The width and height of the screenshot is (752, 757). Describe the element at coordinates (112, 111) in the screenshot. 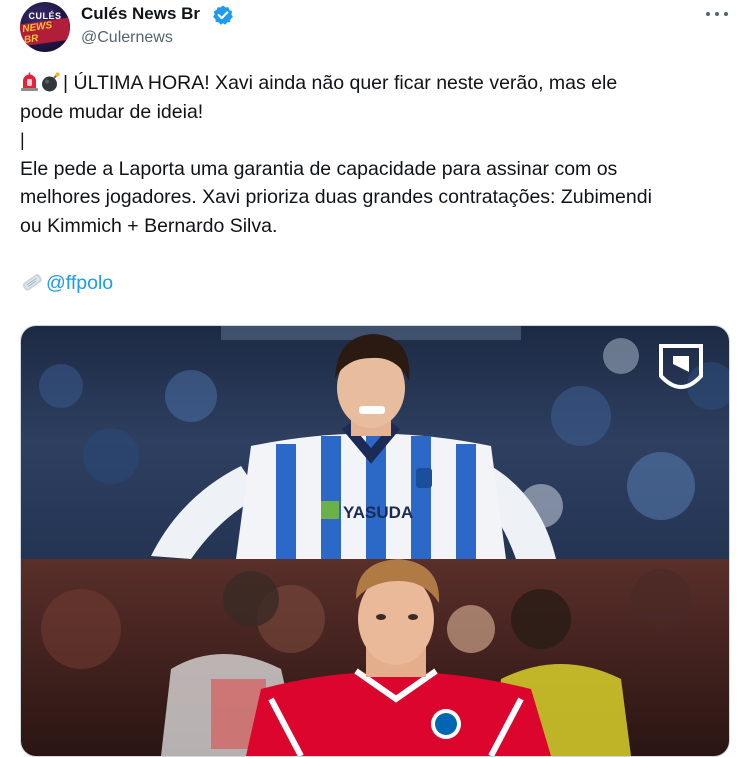

I see `tweet-line-2: pode mudar de ideia!` at that location.